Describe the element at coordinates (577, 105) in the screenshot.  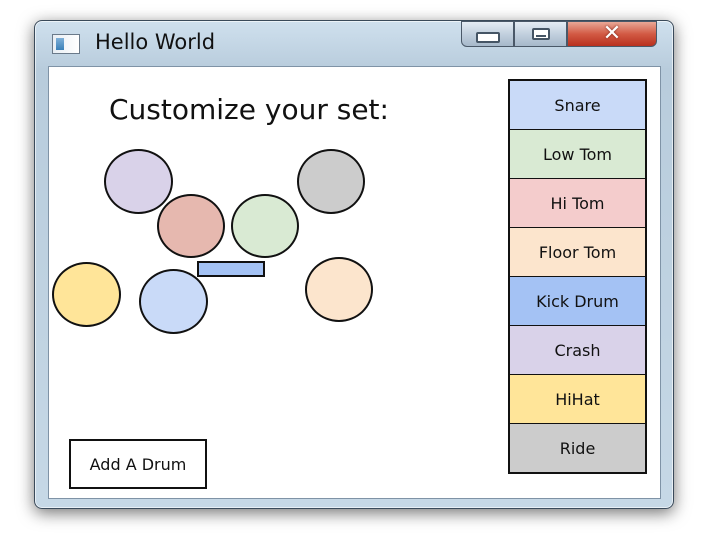
I see `drum-list-item-snare: Snare` at that location.